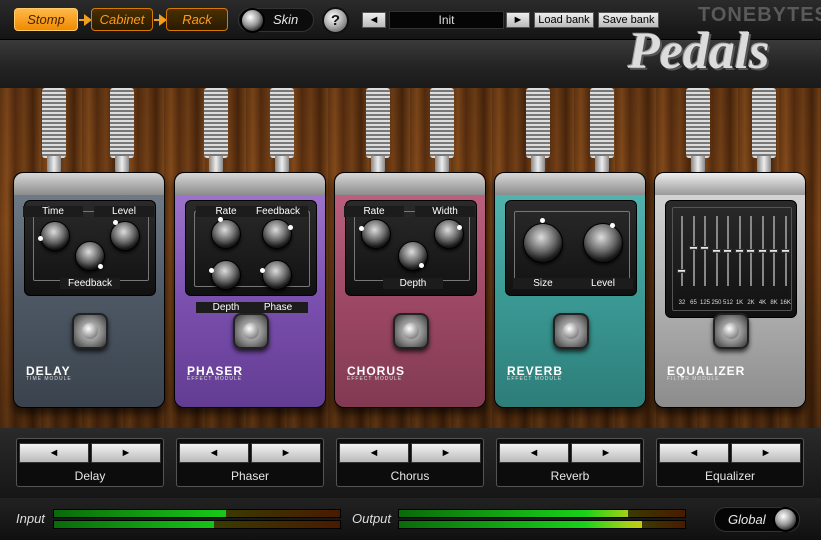  Describe the element at coordinates (250, 462) in the screenshot. I see `slot-phaser: ◄ ► Phaser` at that location.